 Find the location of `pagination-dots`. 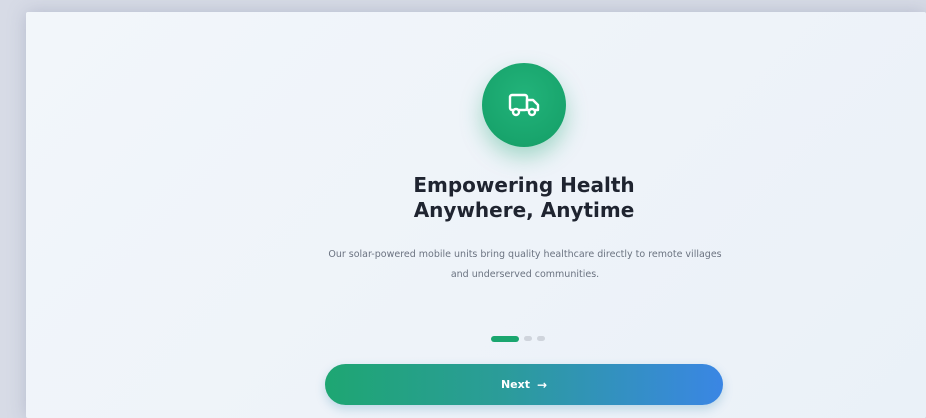

pagination-dots is located at coordinates (518, 338).